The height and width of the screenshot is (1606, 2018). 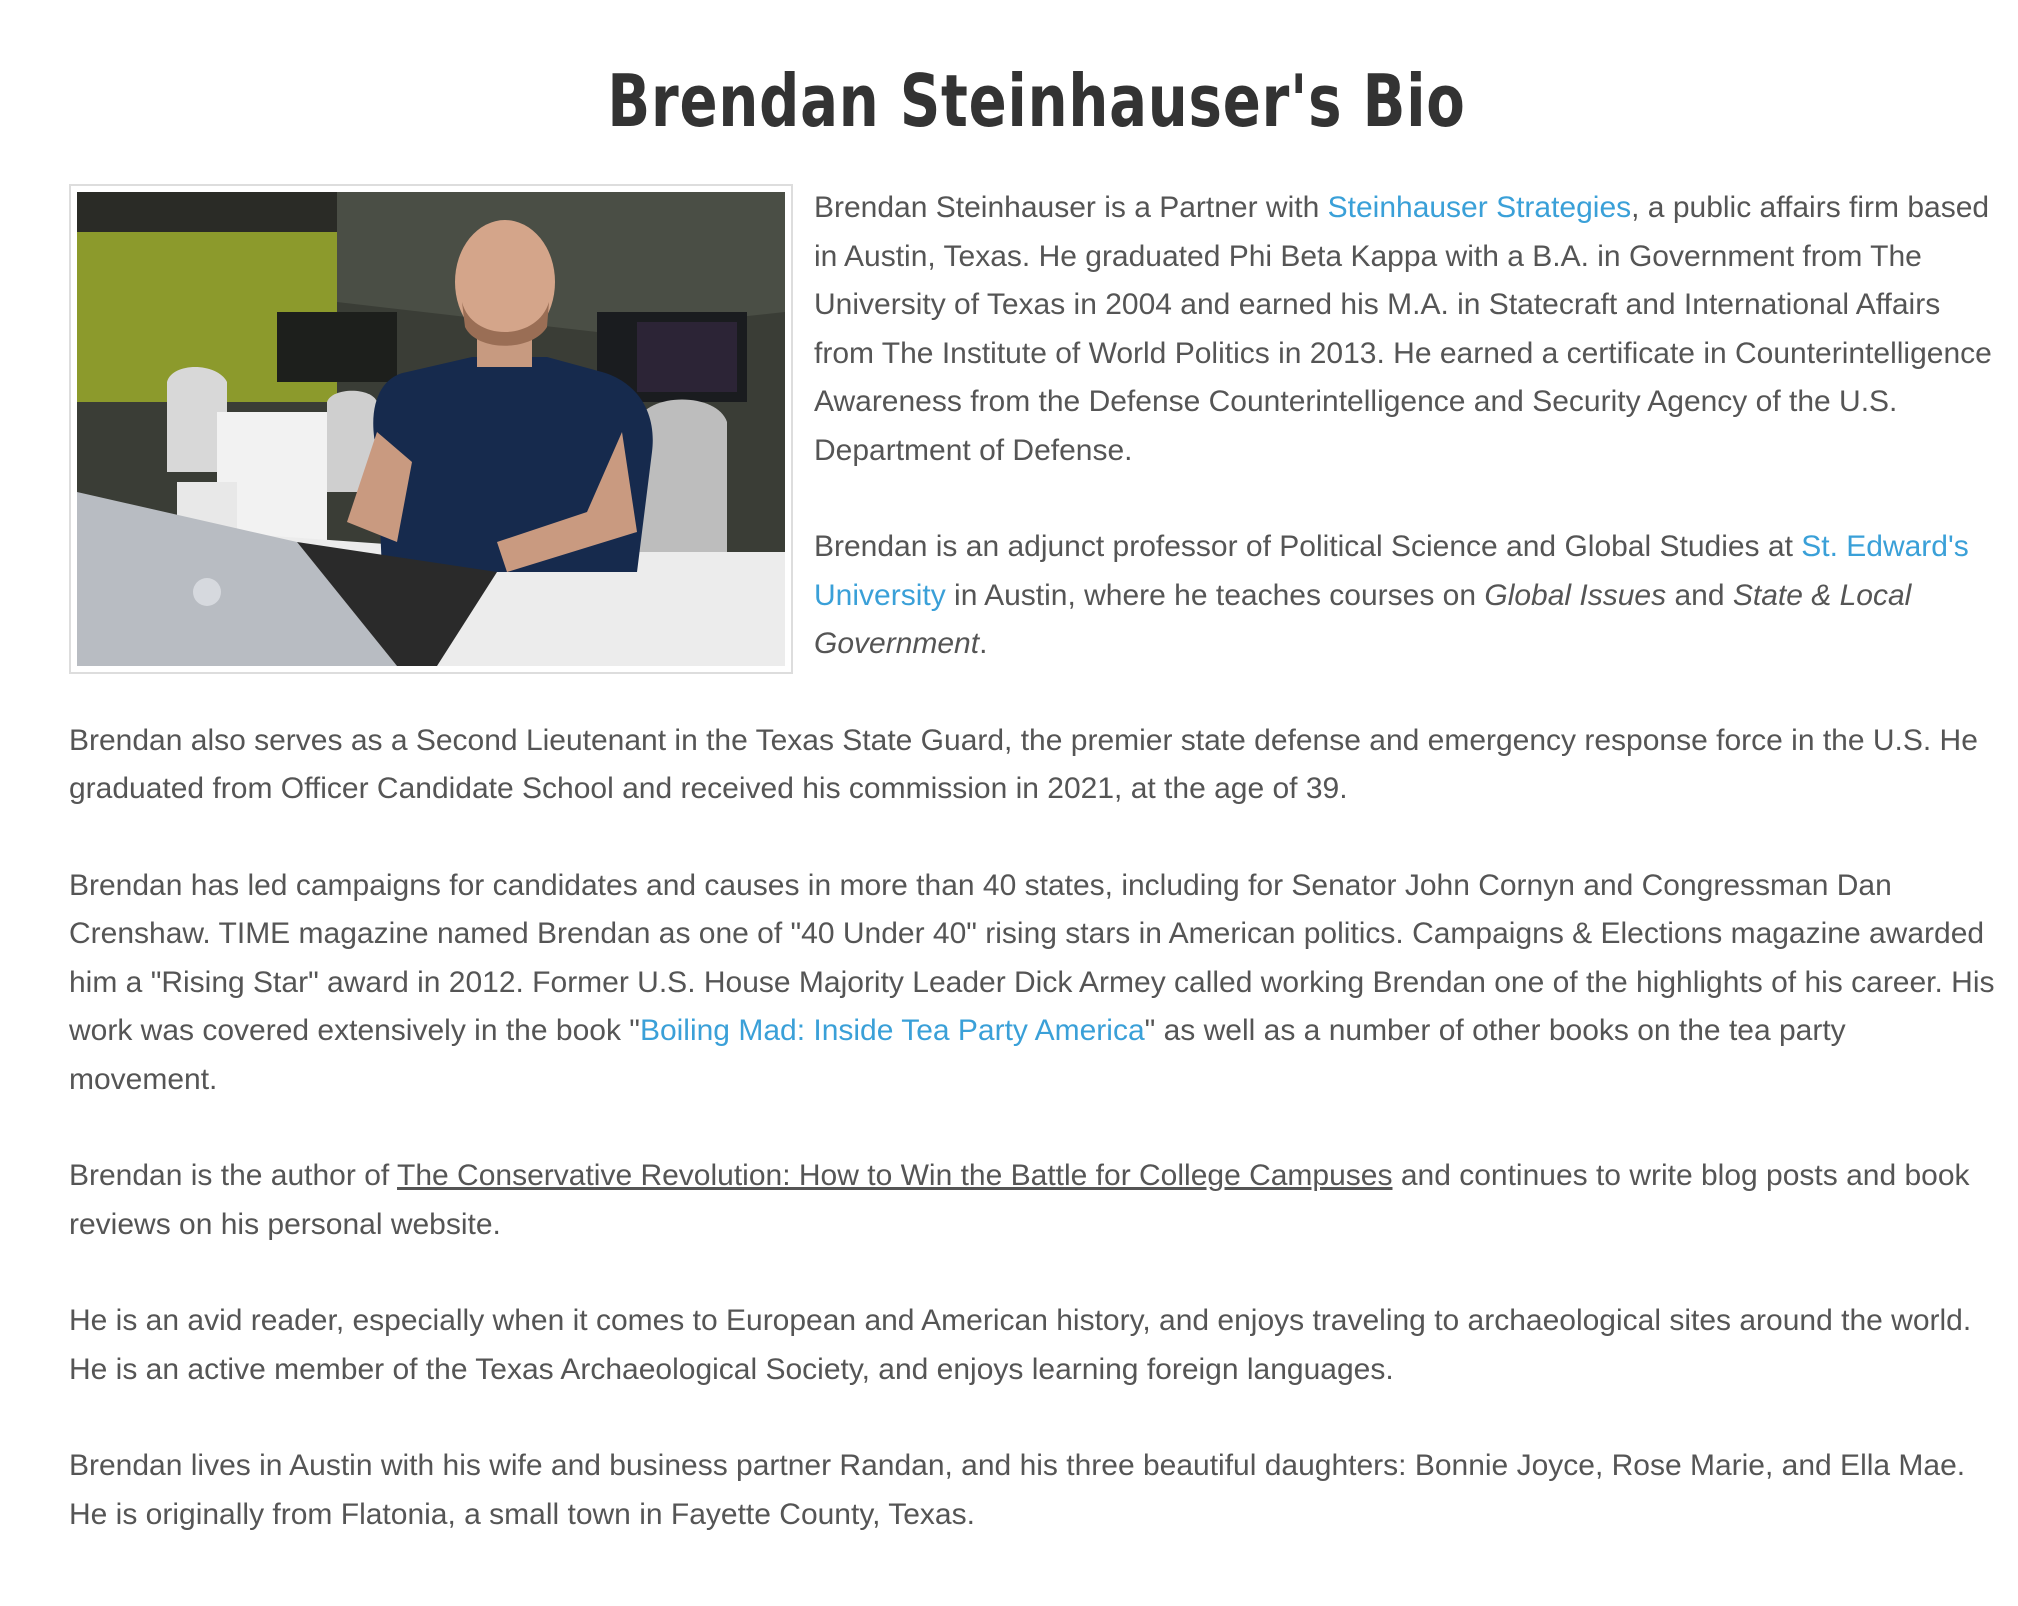 I want to click on bio-text: Brendan is the author of, so click(x=233, y=1175).